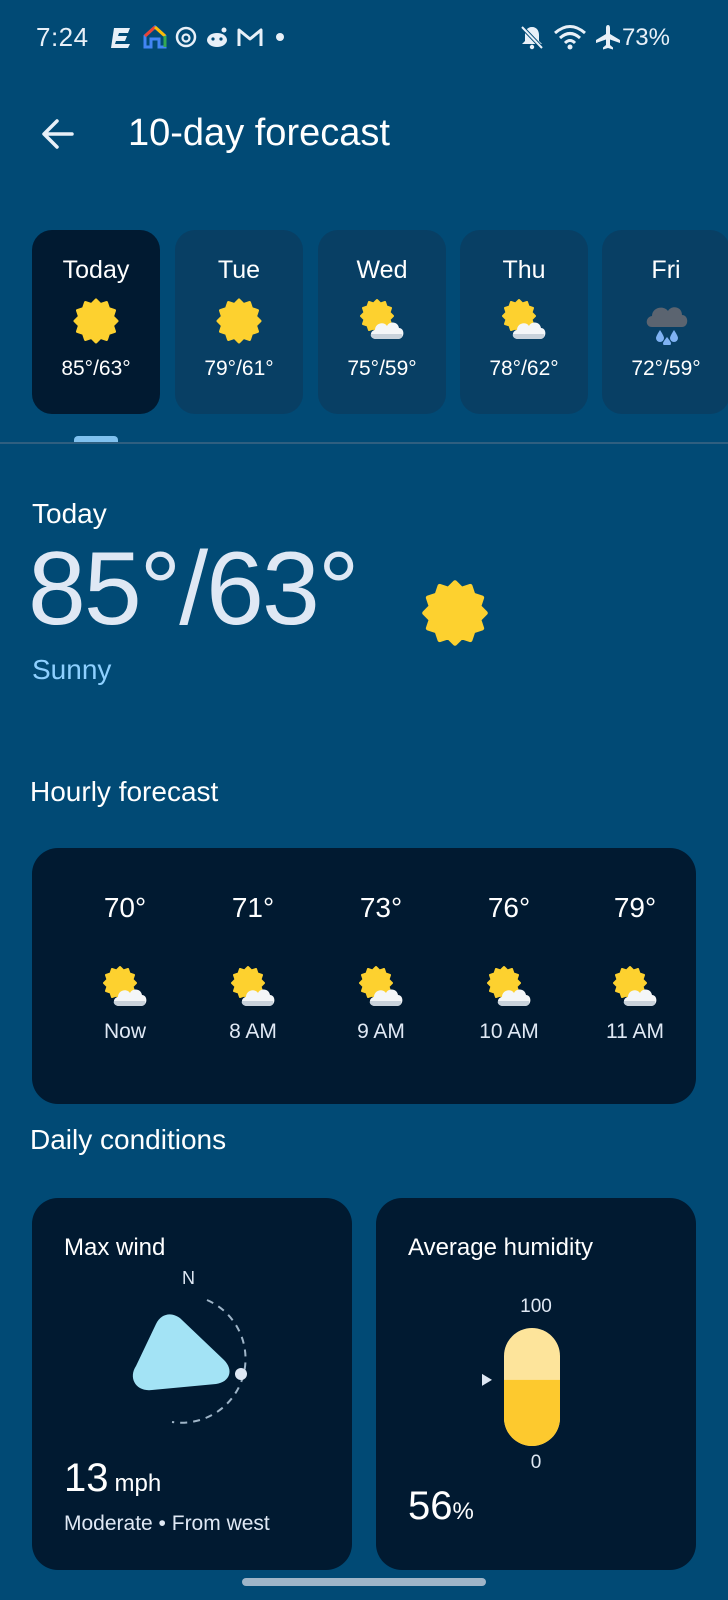  Describe the element at coordinates (96, 368) in the screenshot. I see `day-temps: 85°/63°` at that location.